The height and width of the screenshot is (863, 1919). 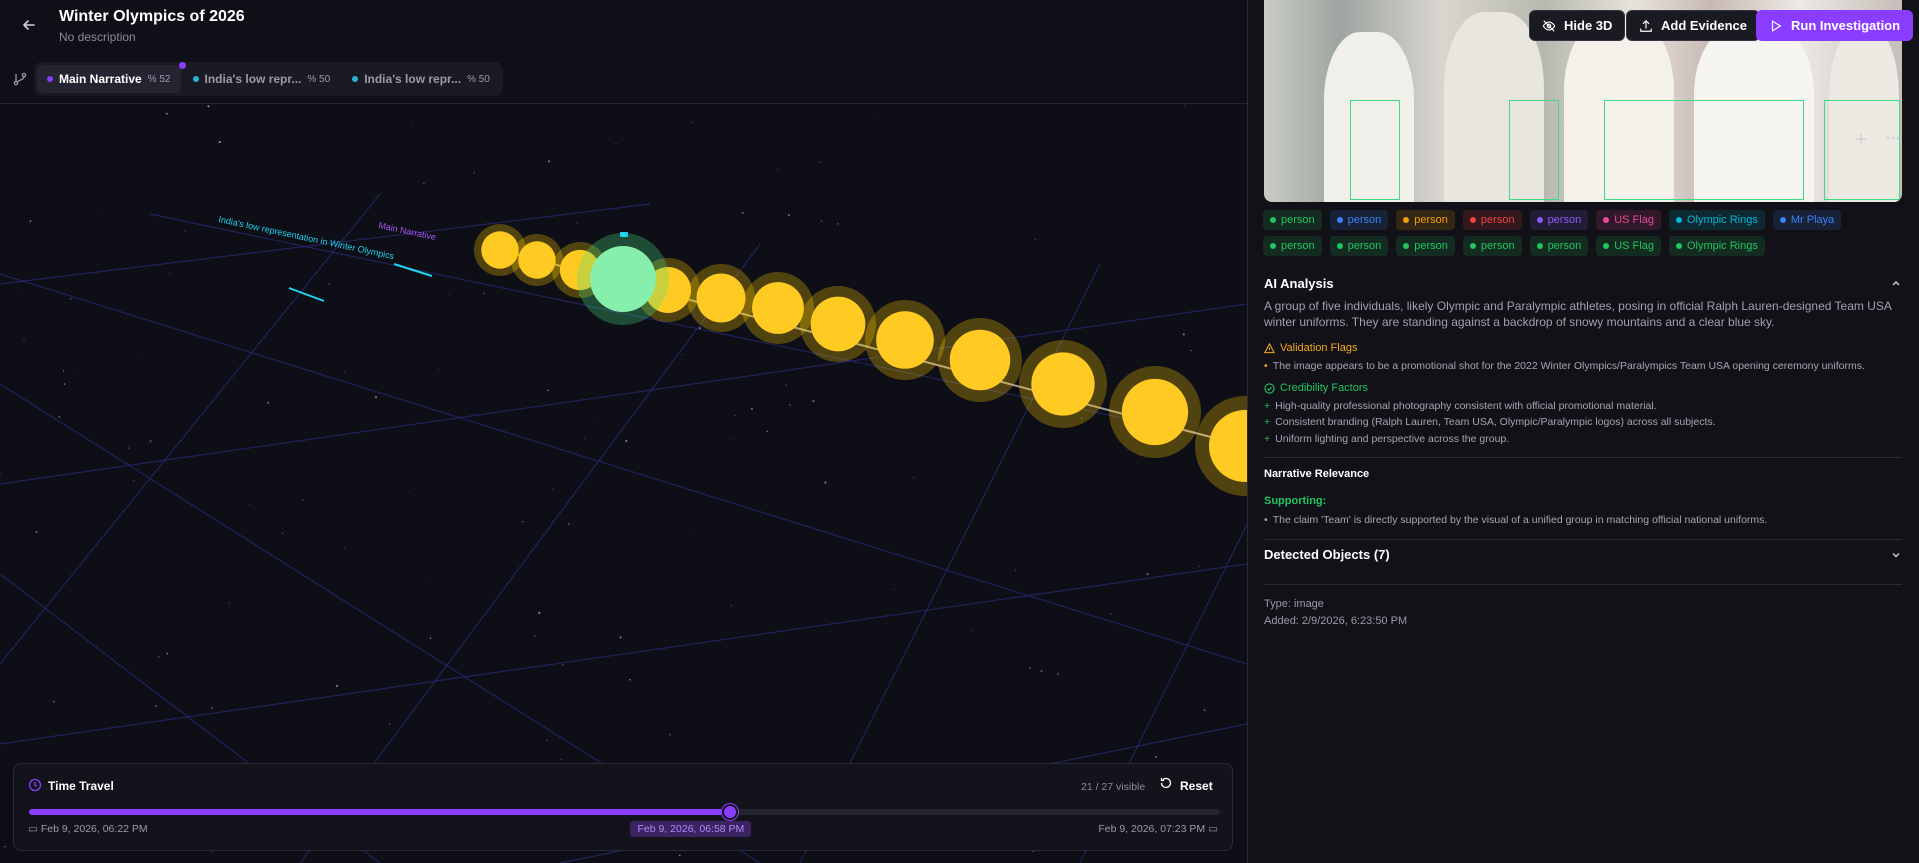 I want to click on run-investigation-label: Run Investigation, so click(x=1846, y=25).